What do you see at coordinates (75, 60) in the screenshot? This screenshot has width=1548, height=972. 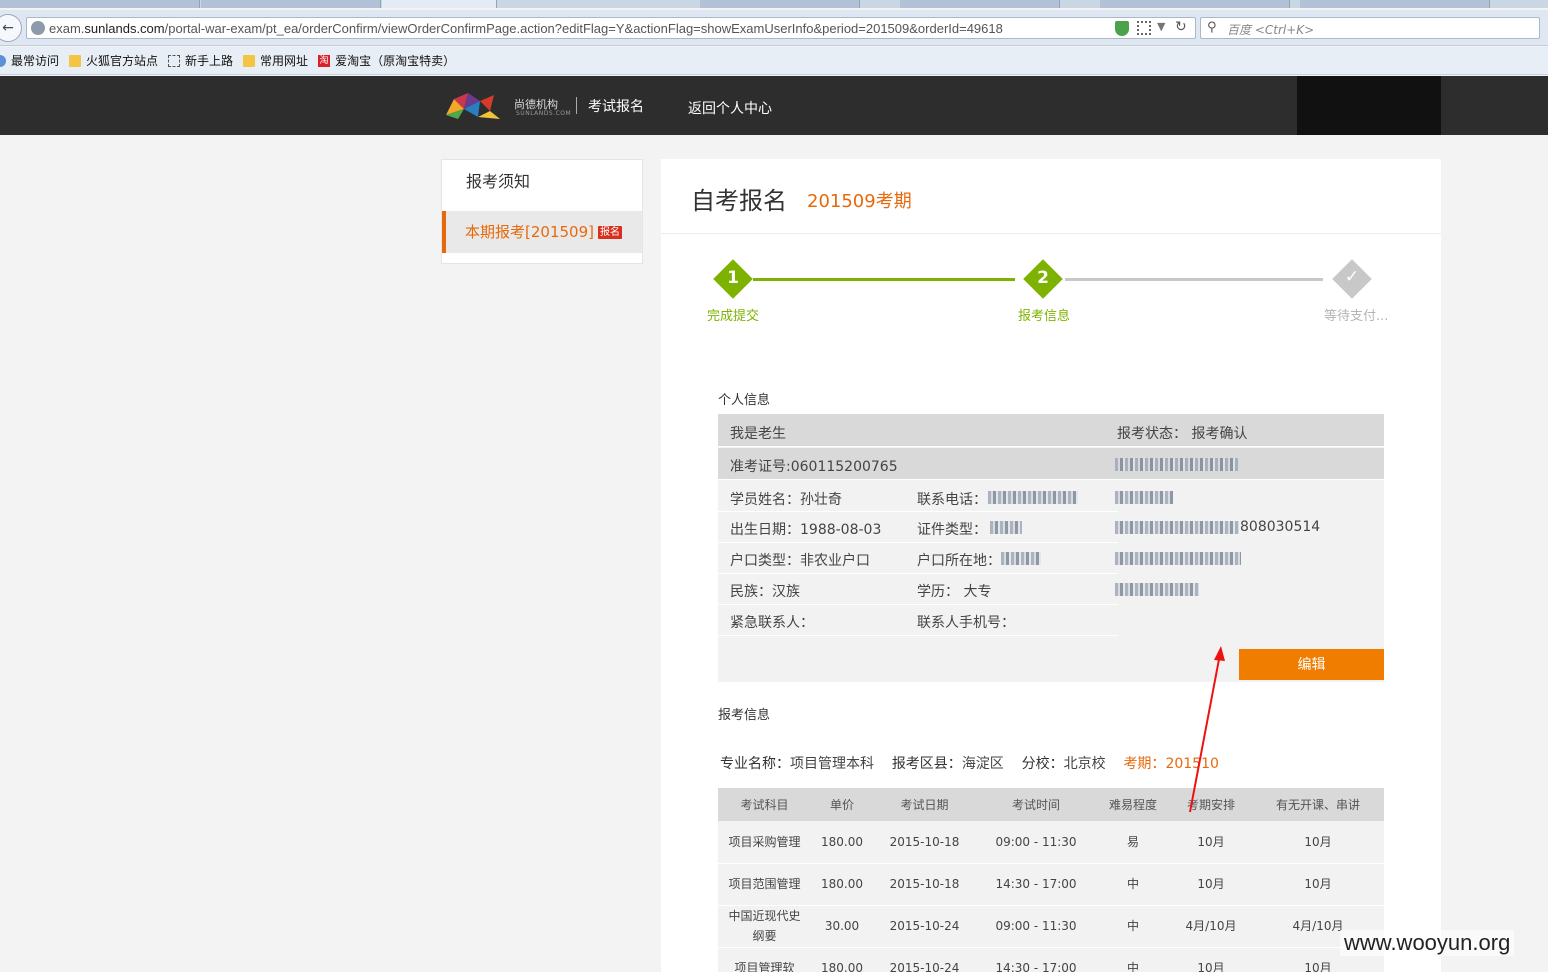 I see `folder-icon` at bounding box center [75, 60].